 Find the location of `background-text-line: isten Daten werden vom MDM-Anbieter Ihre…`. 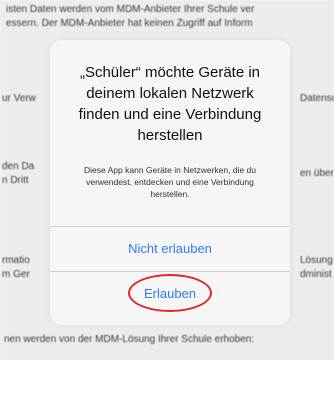

background-text-line: isten Daten werden vom MDM-Anbieter Ihre… is located at coordinates (130, 9).